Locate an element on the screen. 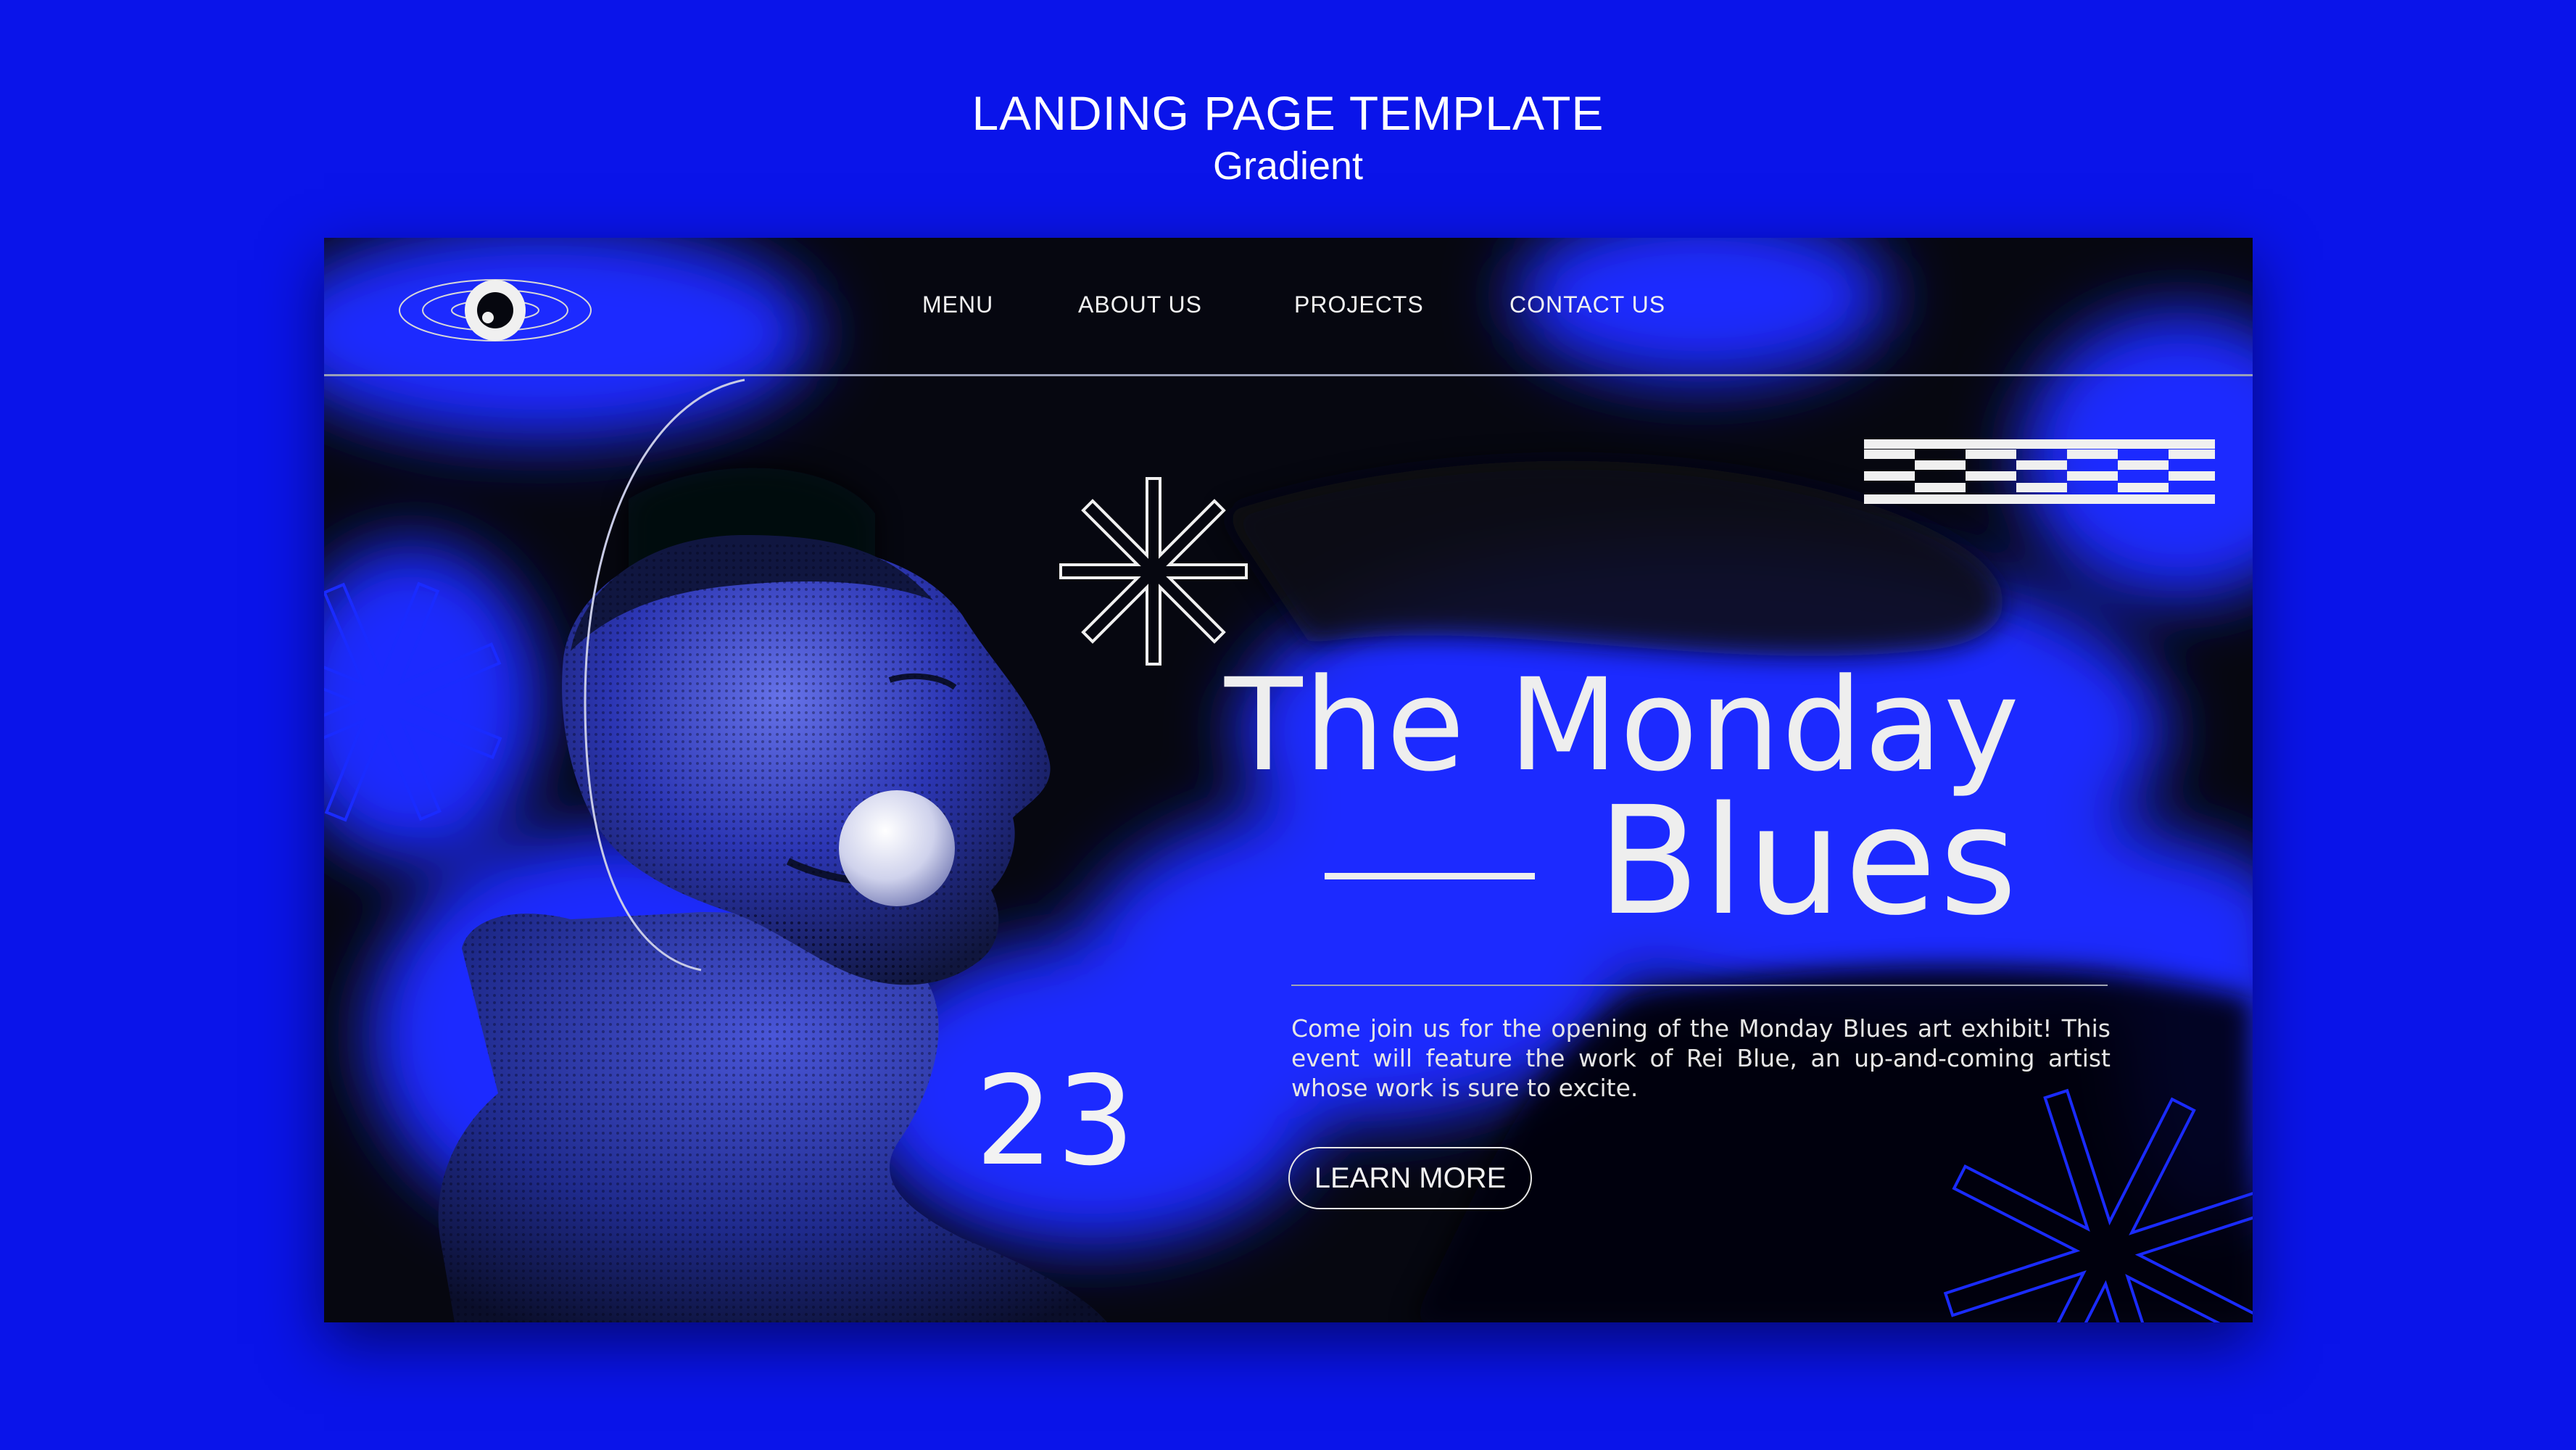 This screenshot has height=1450, width=2576. header-divider is located at coordinates (1288, 375).